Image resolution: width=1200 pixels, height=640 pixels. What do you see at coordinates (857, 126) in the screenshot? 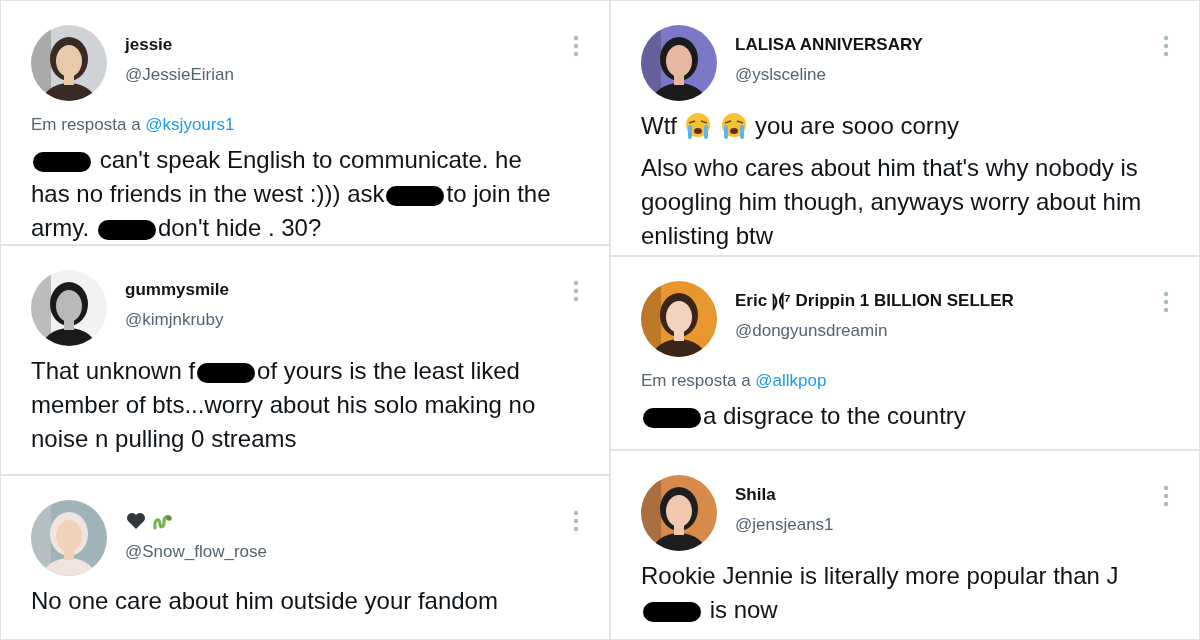
I see `tweet-text: you are sooo corny` at bounding box center [857, 126].